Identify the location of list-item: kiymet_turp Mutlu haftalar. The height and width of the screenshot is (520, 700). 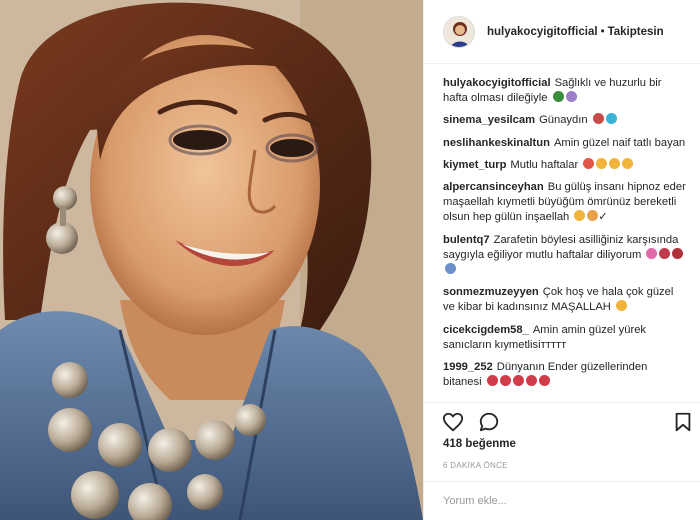
(565, 165).